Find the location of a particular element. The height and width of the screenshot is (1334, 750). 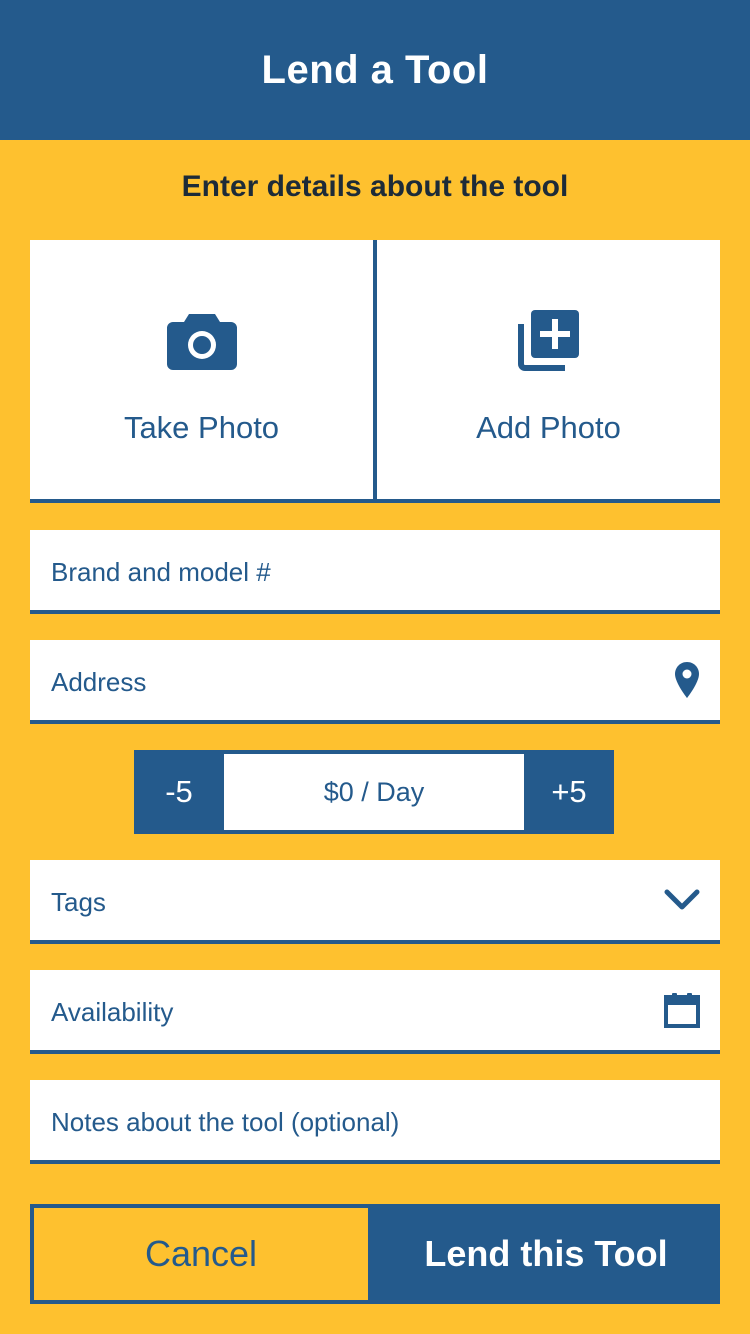

add-photo-label: Add Photo is located at coordinates (548, 427).